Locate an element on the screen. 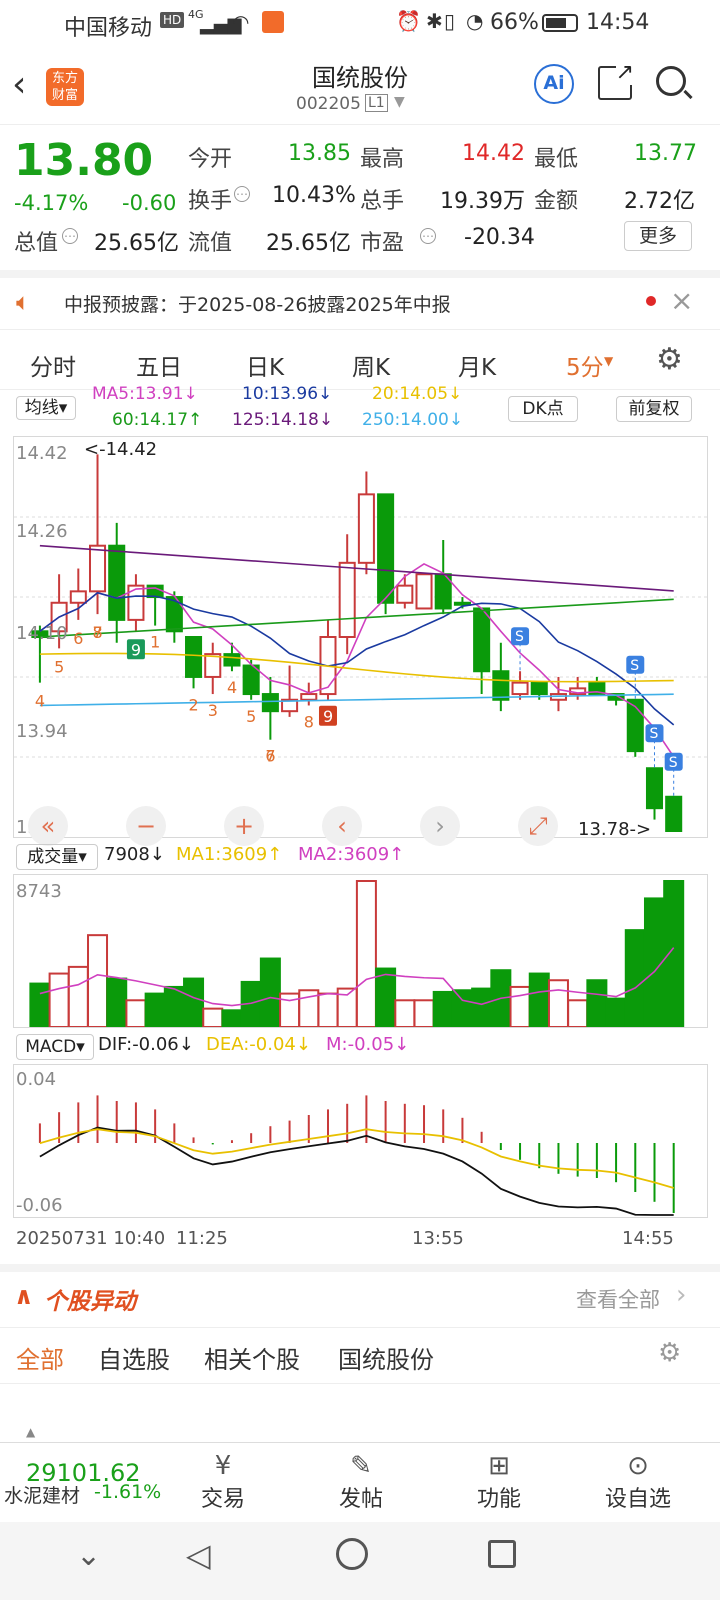 The height and width of the screenshot is (1600, 720). clock: 14:54 is located at coordinates (618, 22).